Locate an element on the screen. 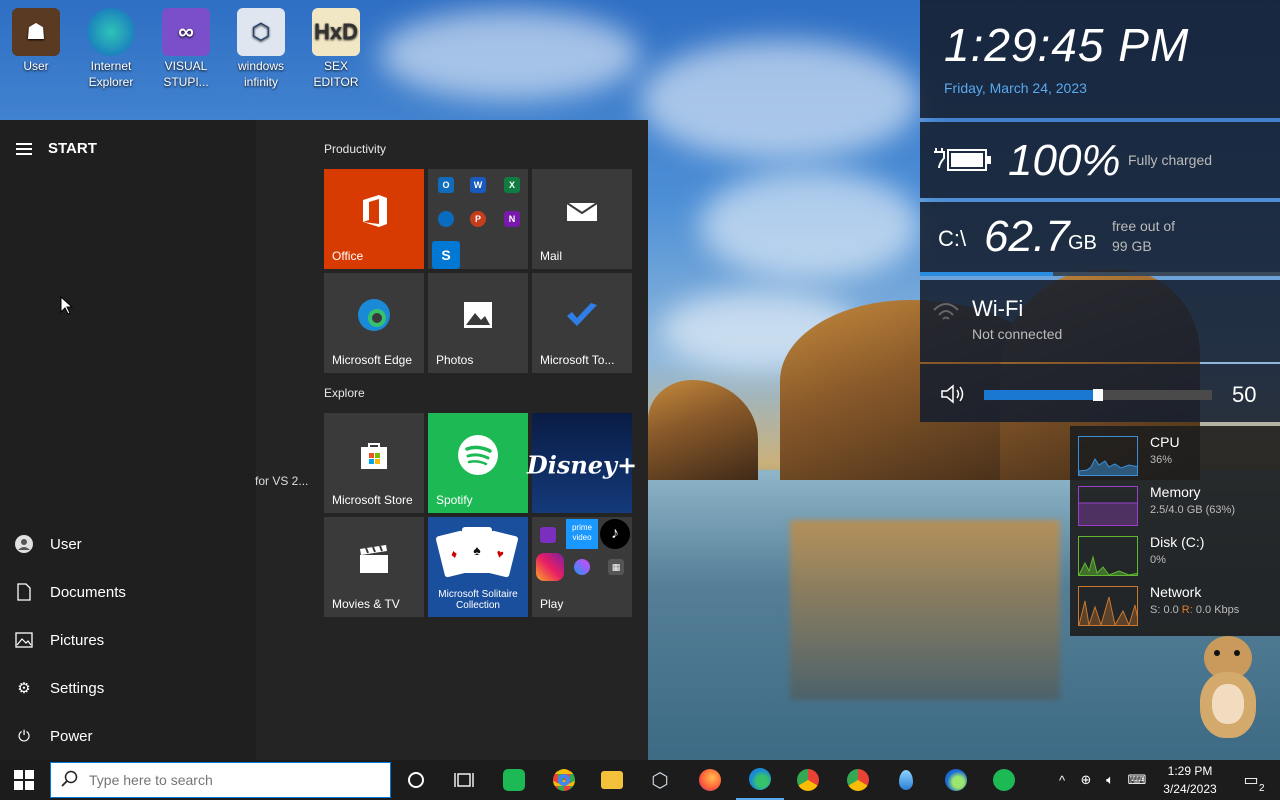  desktop-icon-label: windows infinity is located at coordinates (261, 74).